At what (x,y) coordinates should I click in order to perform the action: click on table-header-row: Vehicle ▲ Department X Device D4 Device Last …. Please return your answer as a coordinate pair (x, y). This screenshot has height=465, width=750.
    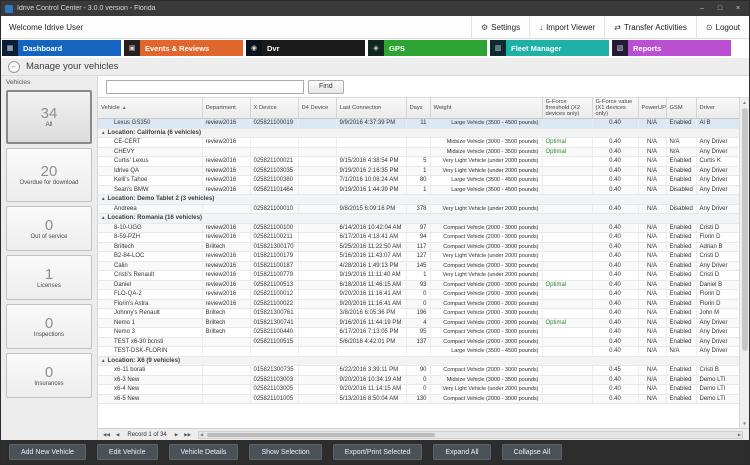
    Looking at the image, I should click on (420, 108).